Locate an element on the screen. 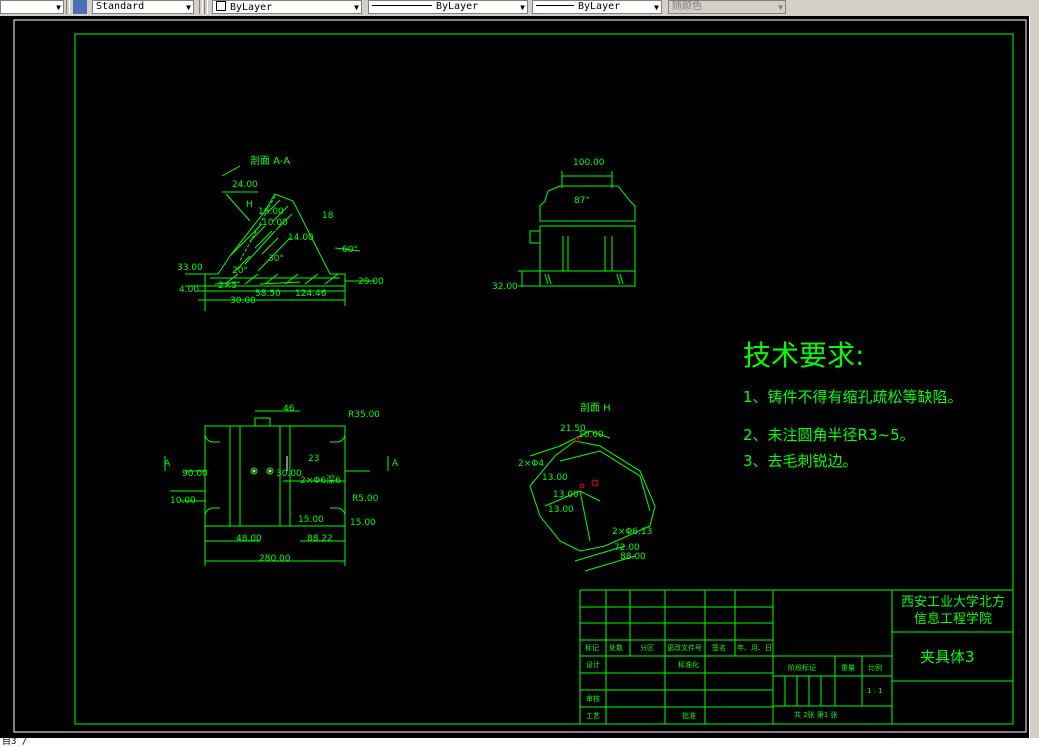  dim-label: 58.50 is located at coordinates (268, 294).